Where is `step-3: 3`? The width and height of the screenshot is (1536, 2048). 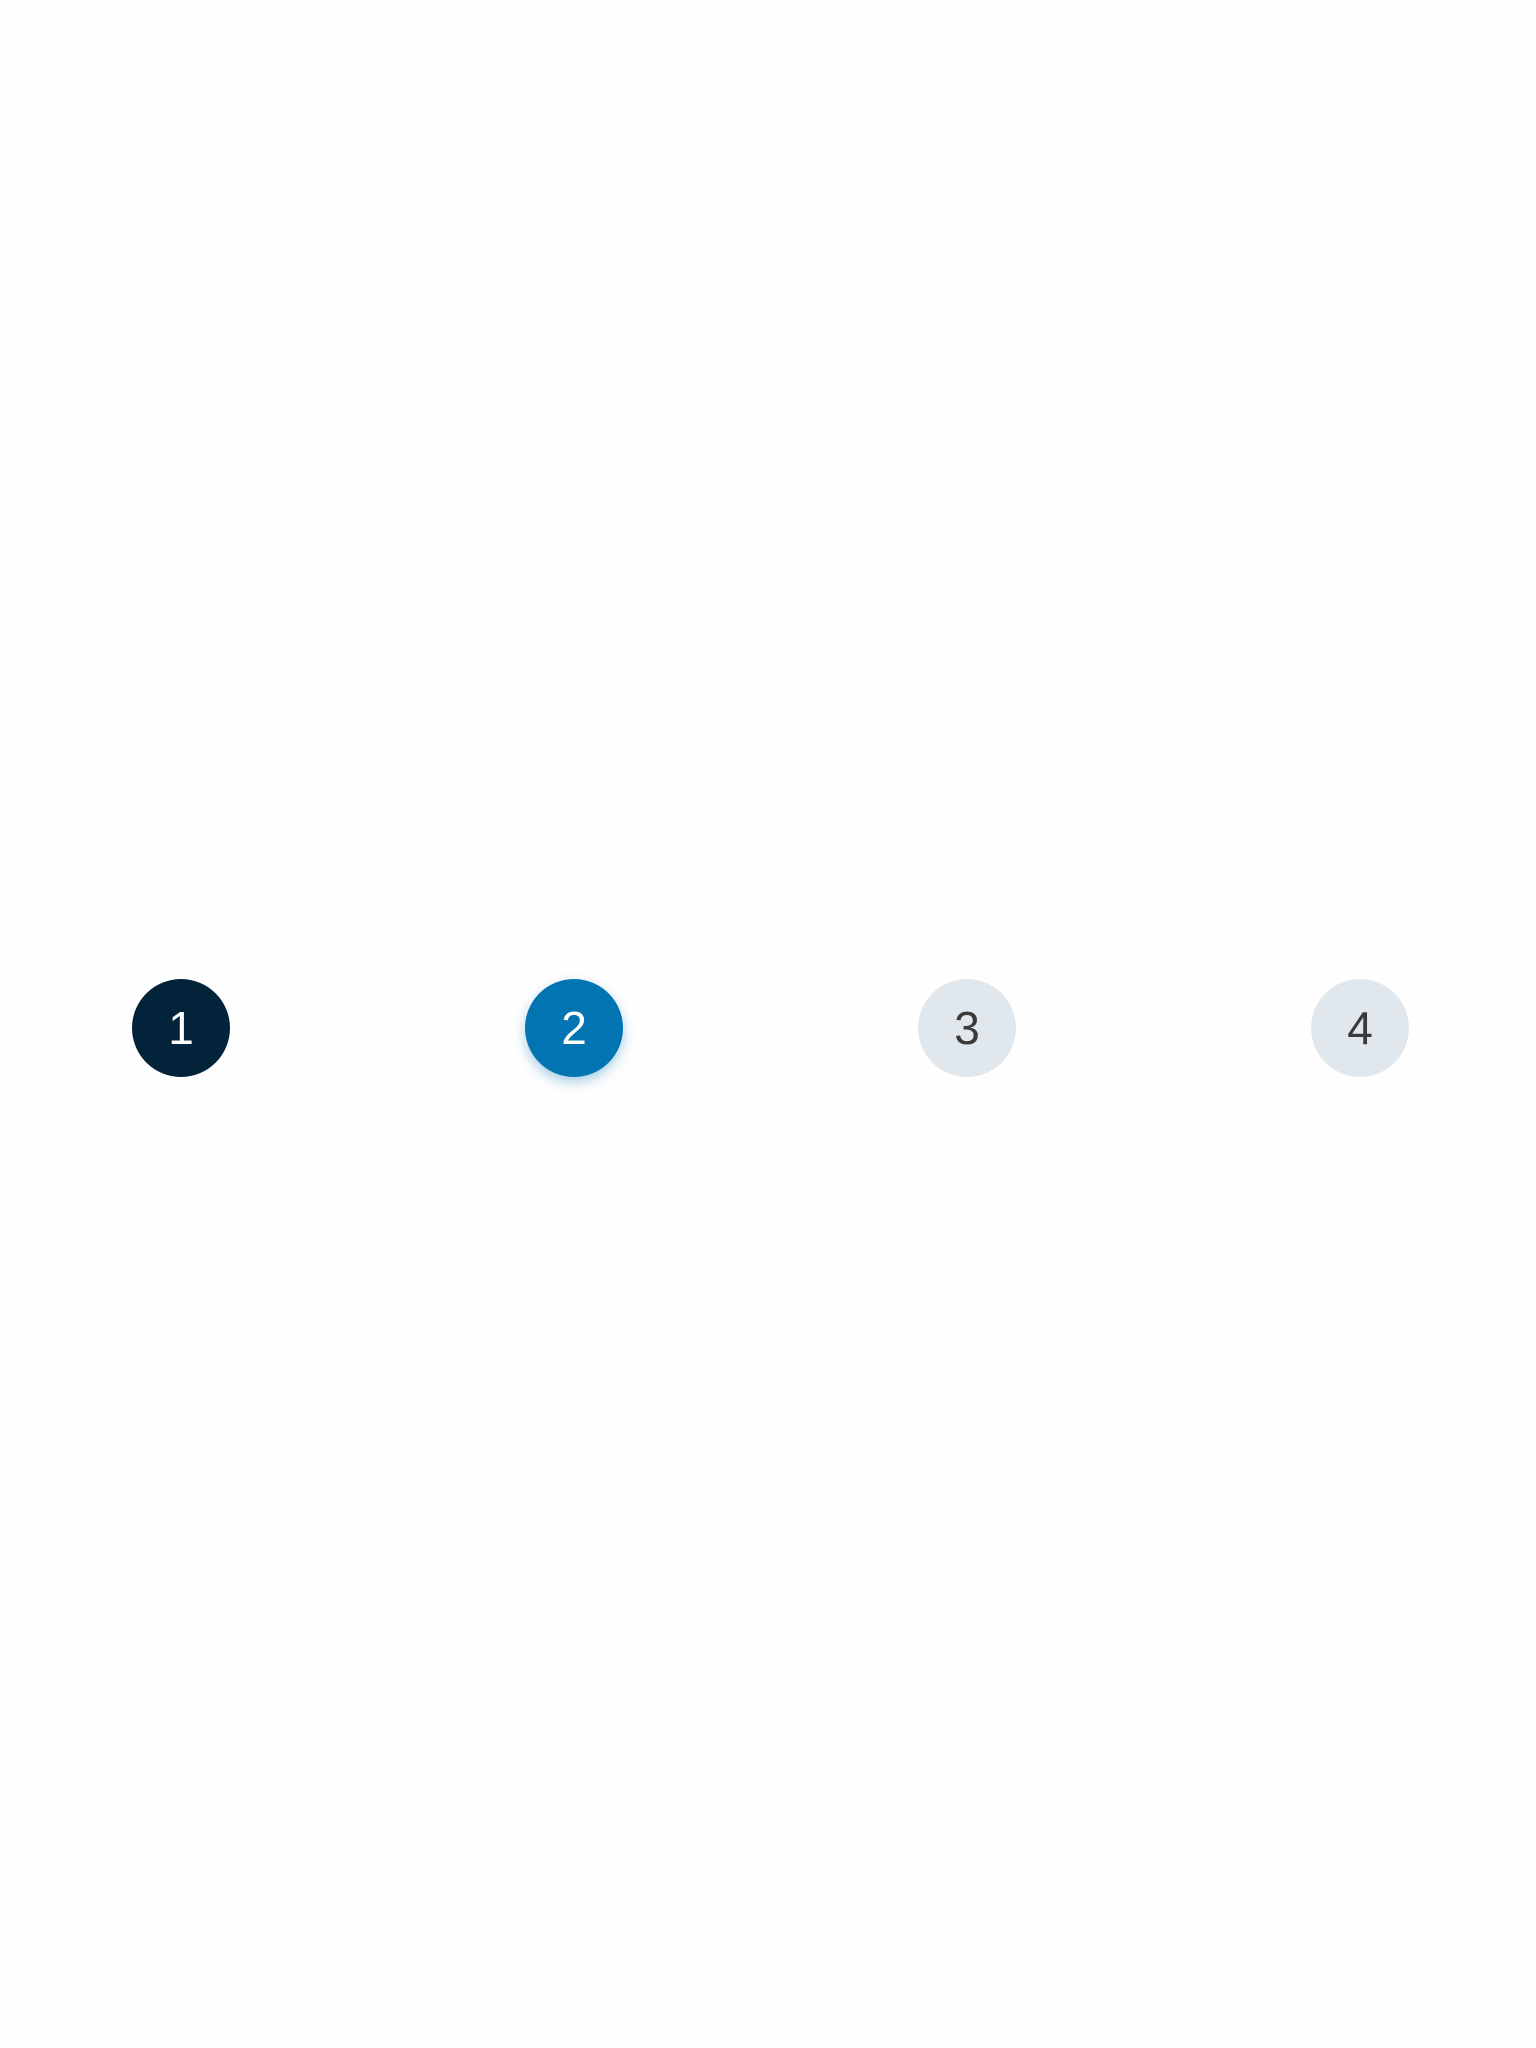 step-3: 3 is located at coordinates (967, 1028).